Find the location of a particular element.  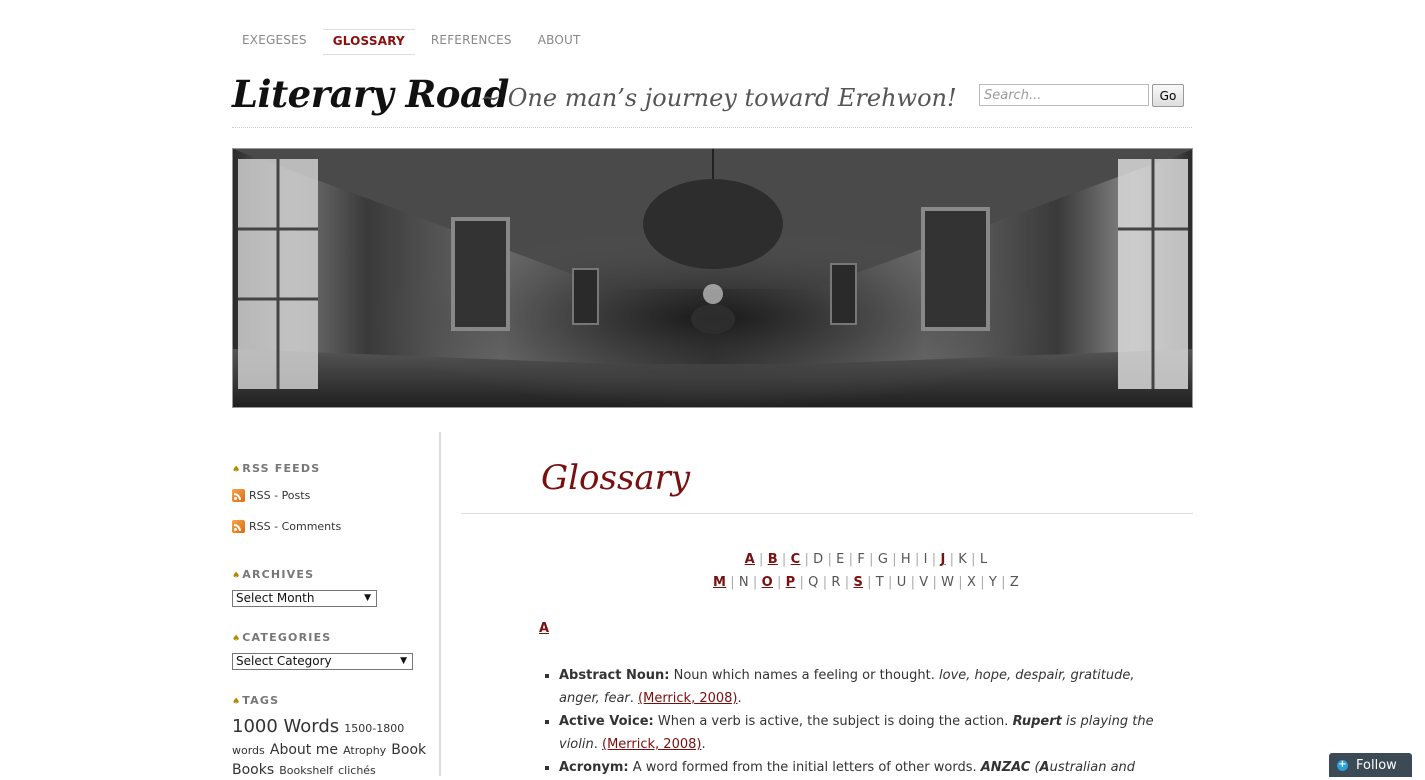

letter-o: O is located at coordinates (767, 582).